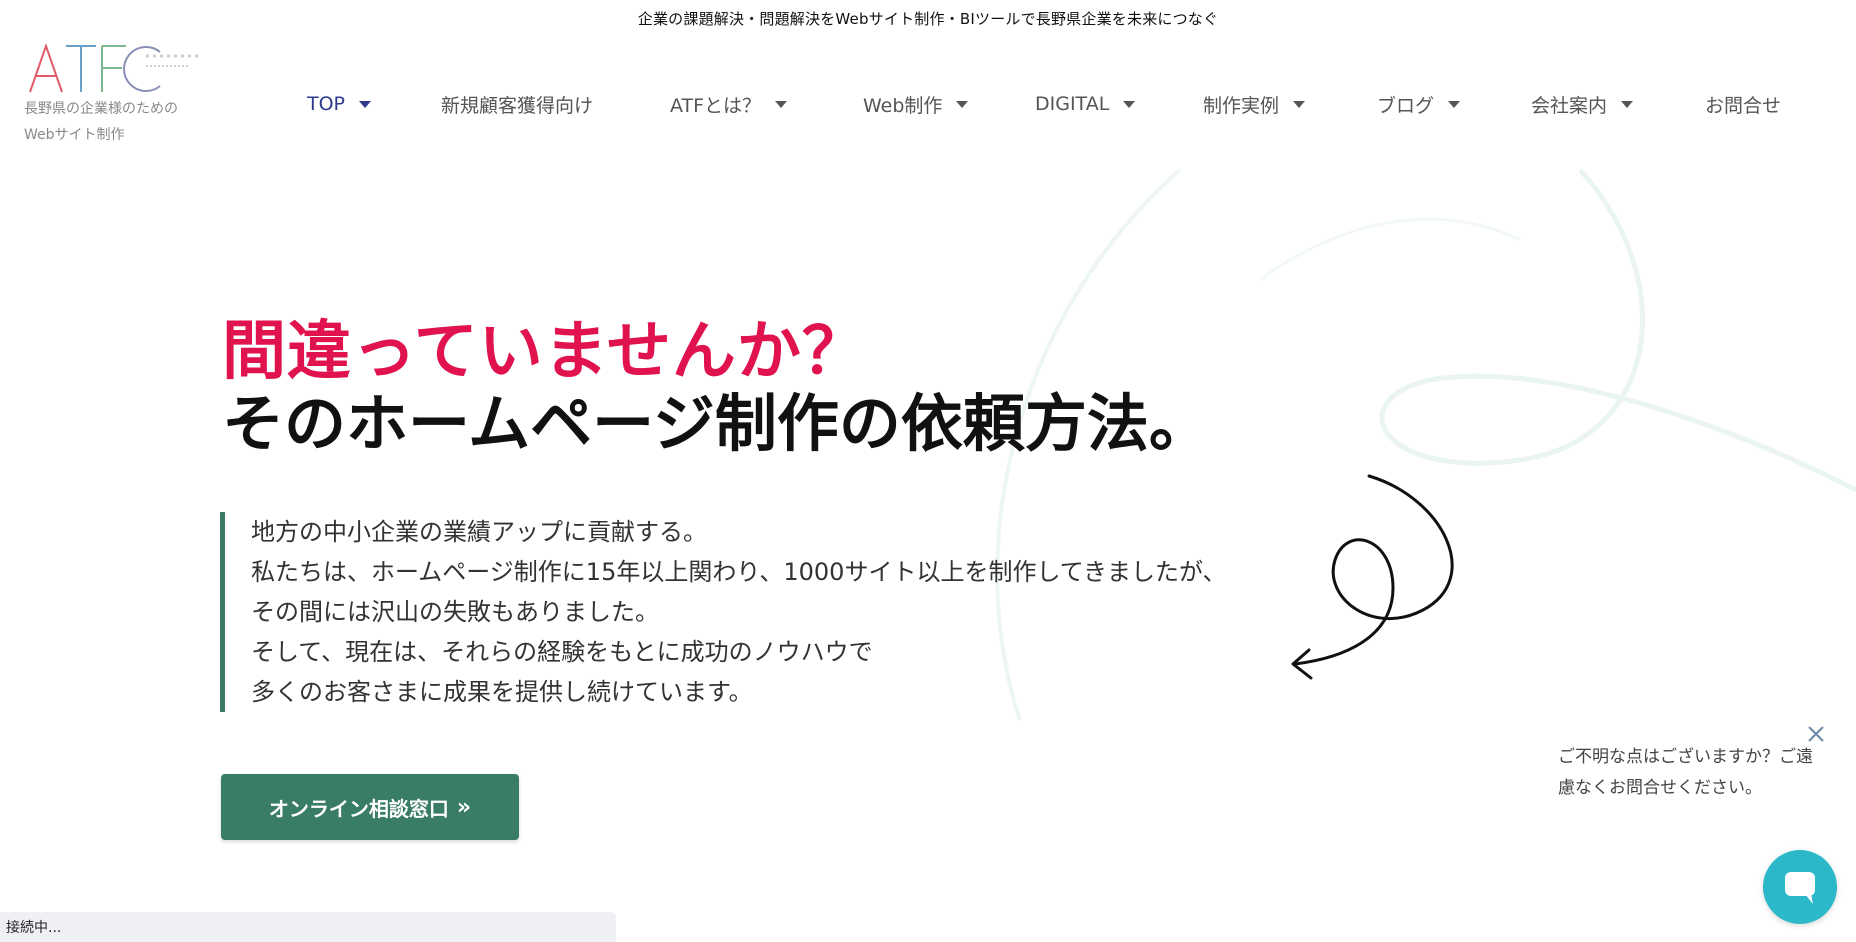 This screenshot has width=1856, height=942. Describe the element at coordinates (326, 104) in the screenshot. I see `nav-label: TOP` at that location.